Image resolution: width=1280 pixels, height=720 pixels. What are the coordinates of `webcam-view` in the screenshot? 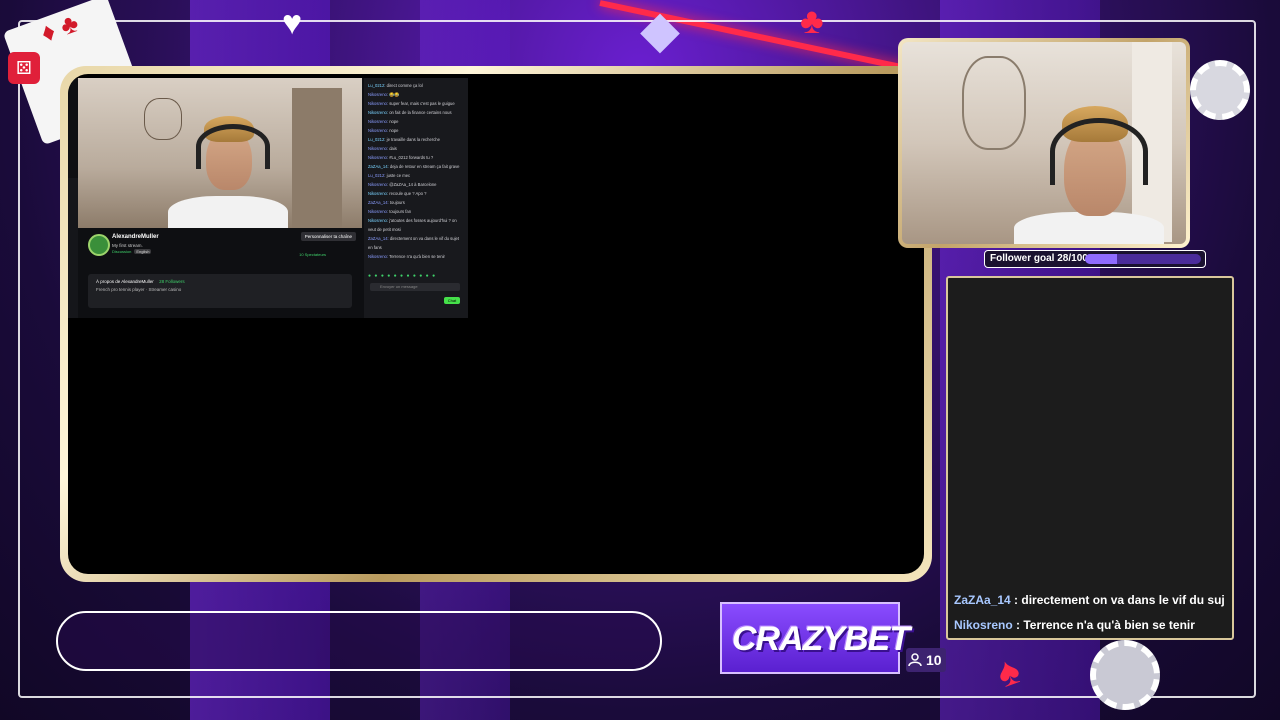 It's located at (1044, 143).